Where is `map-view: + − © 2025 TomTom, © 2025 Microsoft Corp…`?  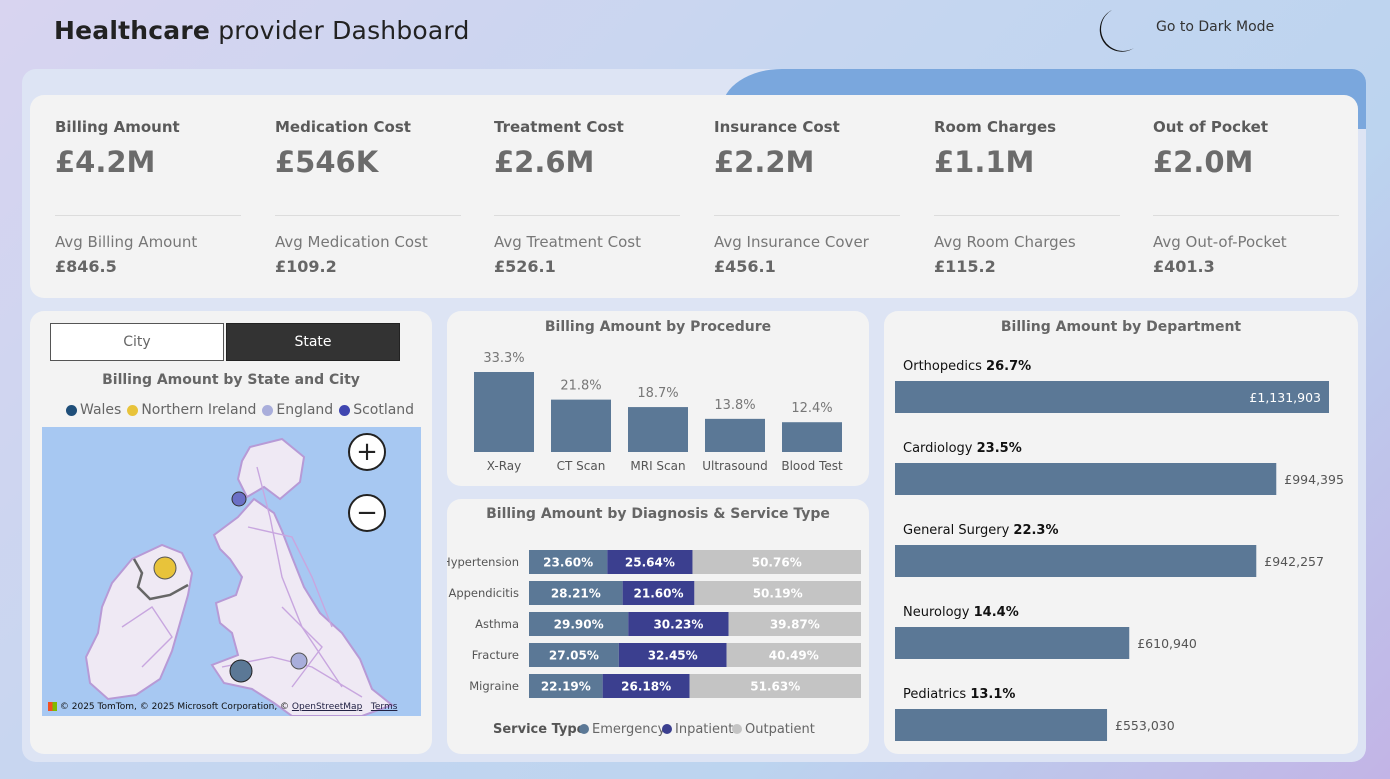
map-view: + − © 2025 TomTom, © 2025 Microsoft Corp… is located at coordinates (231, 571).